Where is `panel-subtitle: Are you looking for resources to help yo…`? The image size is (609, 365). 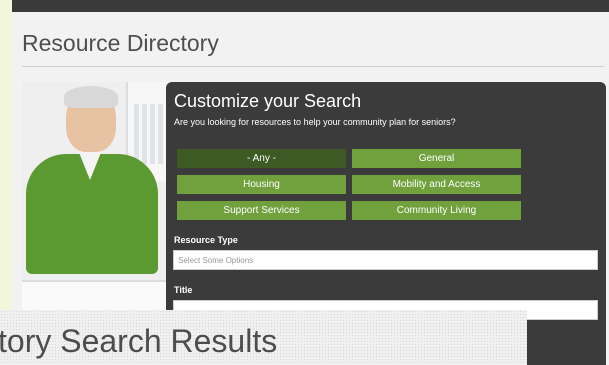 panel-subtitle: Are you looking for resources to help yo… is located at coordinates (315, 122).